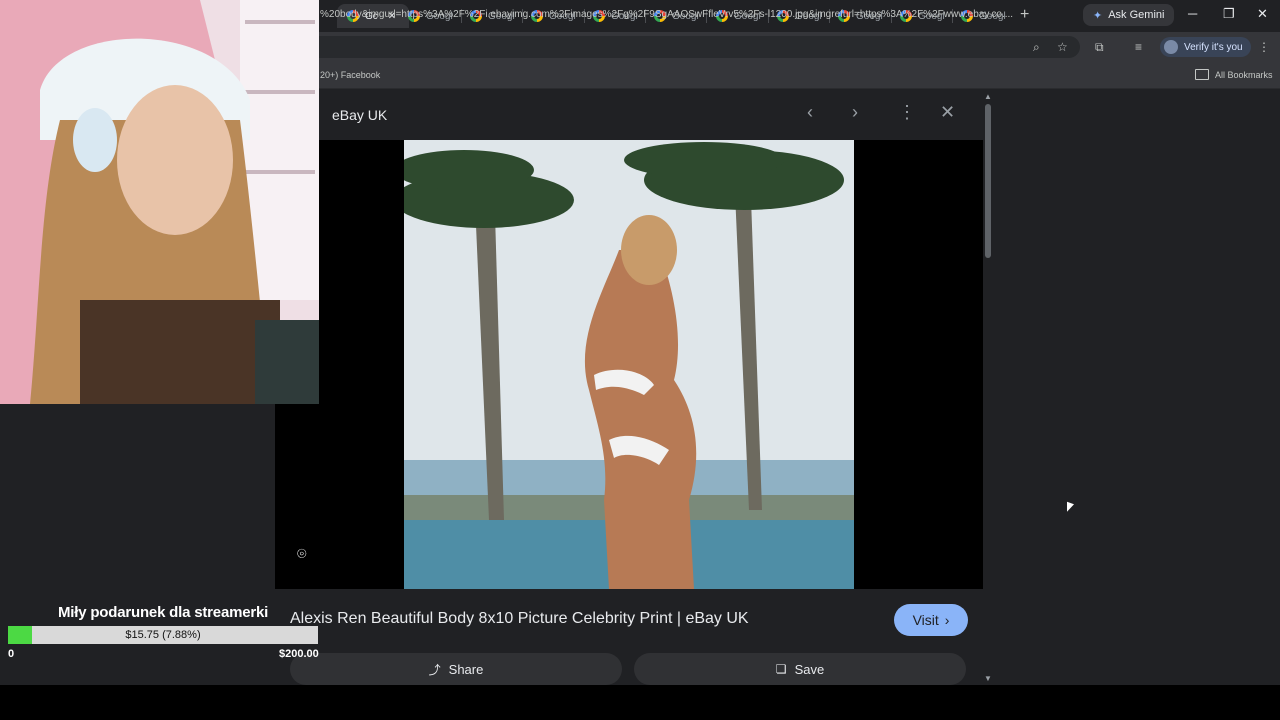 This screenshot has width=1280, height=720. Describe the element at coordinates (1229, 14) in the screenshot. I see `restore-button: ❐` at that location.